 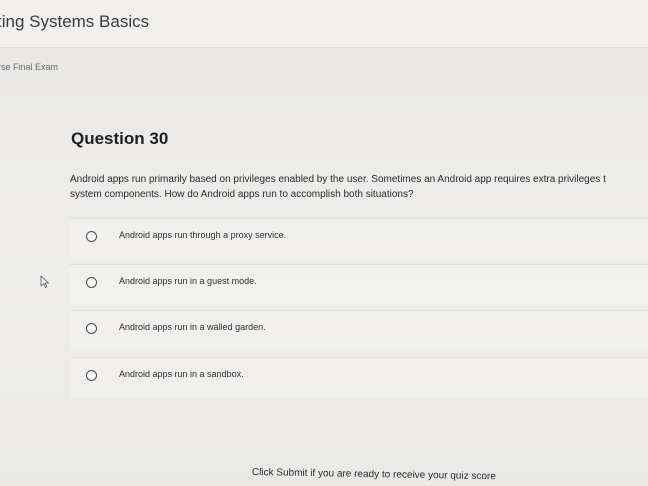 What do you see at coordinates (324, 24) in the screenshot?
I see `header-bar: ting Systems Basics` at bounding box center [324, 24].